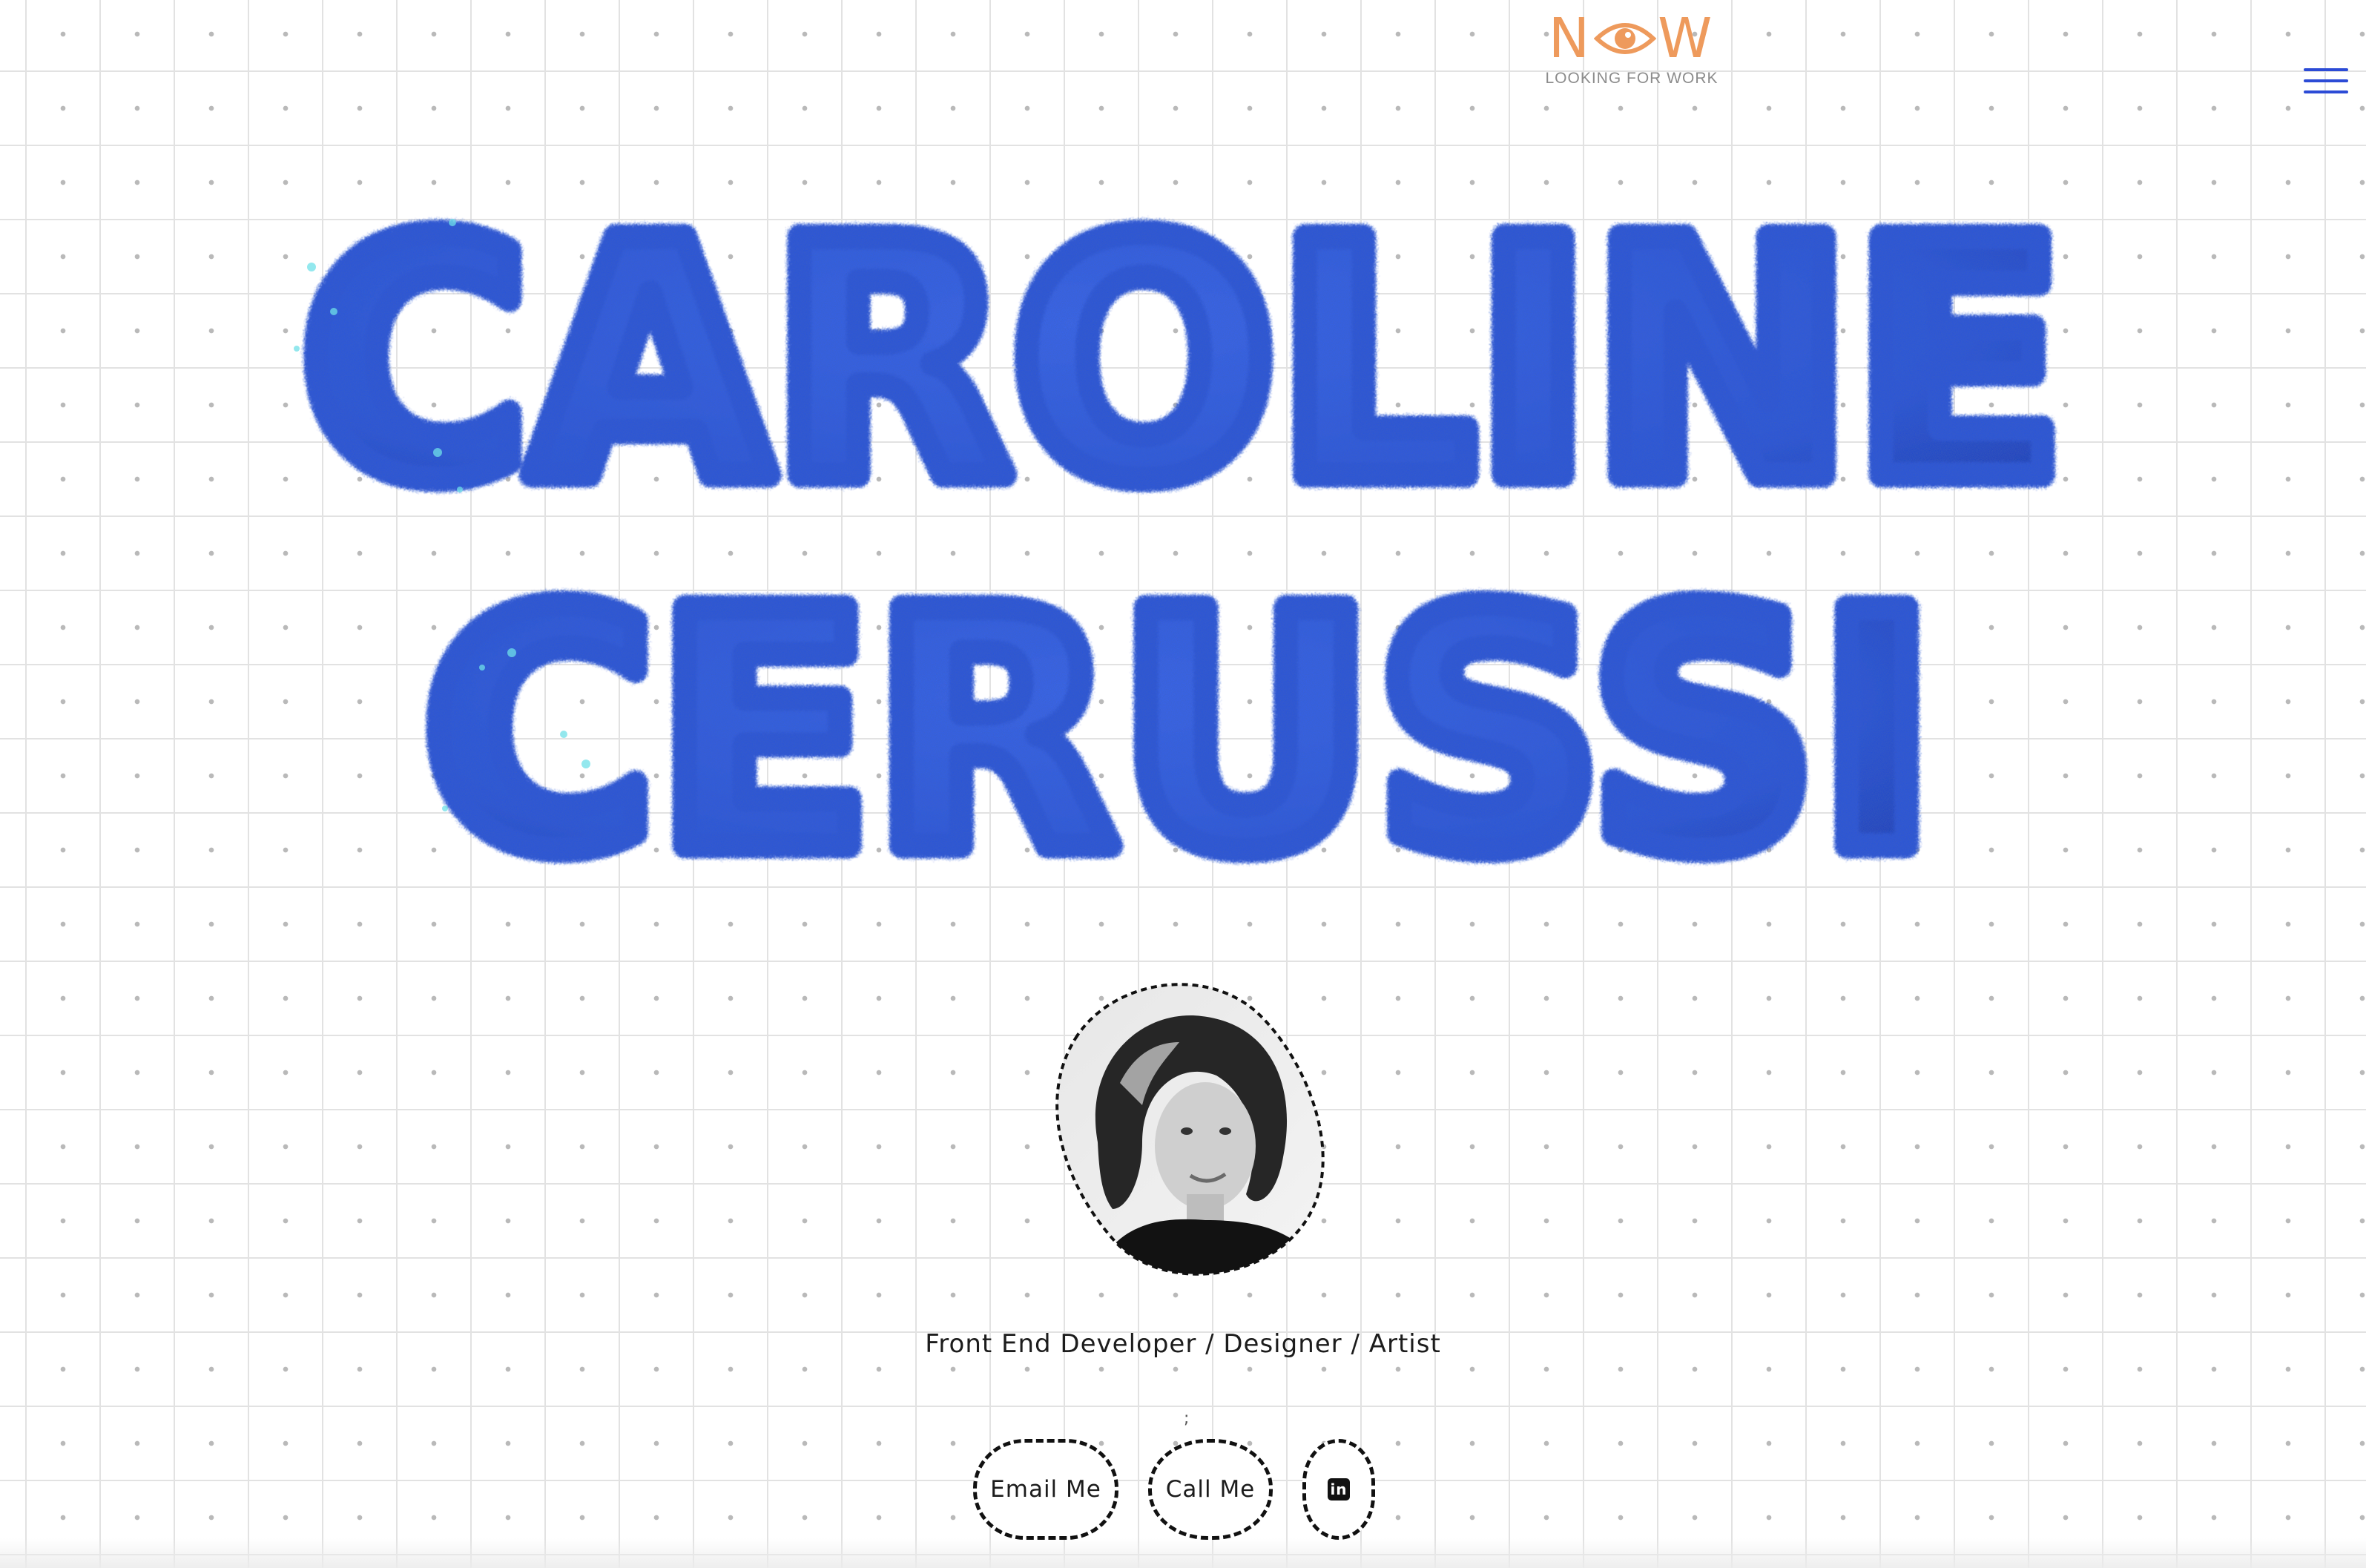 The image size is (2366, 1568). I want to click on call-me-label: Call Me, so click(1210, 1489).